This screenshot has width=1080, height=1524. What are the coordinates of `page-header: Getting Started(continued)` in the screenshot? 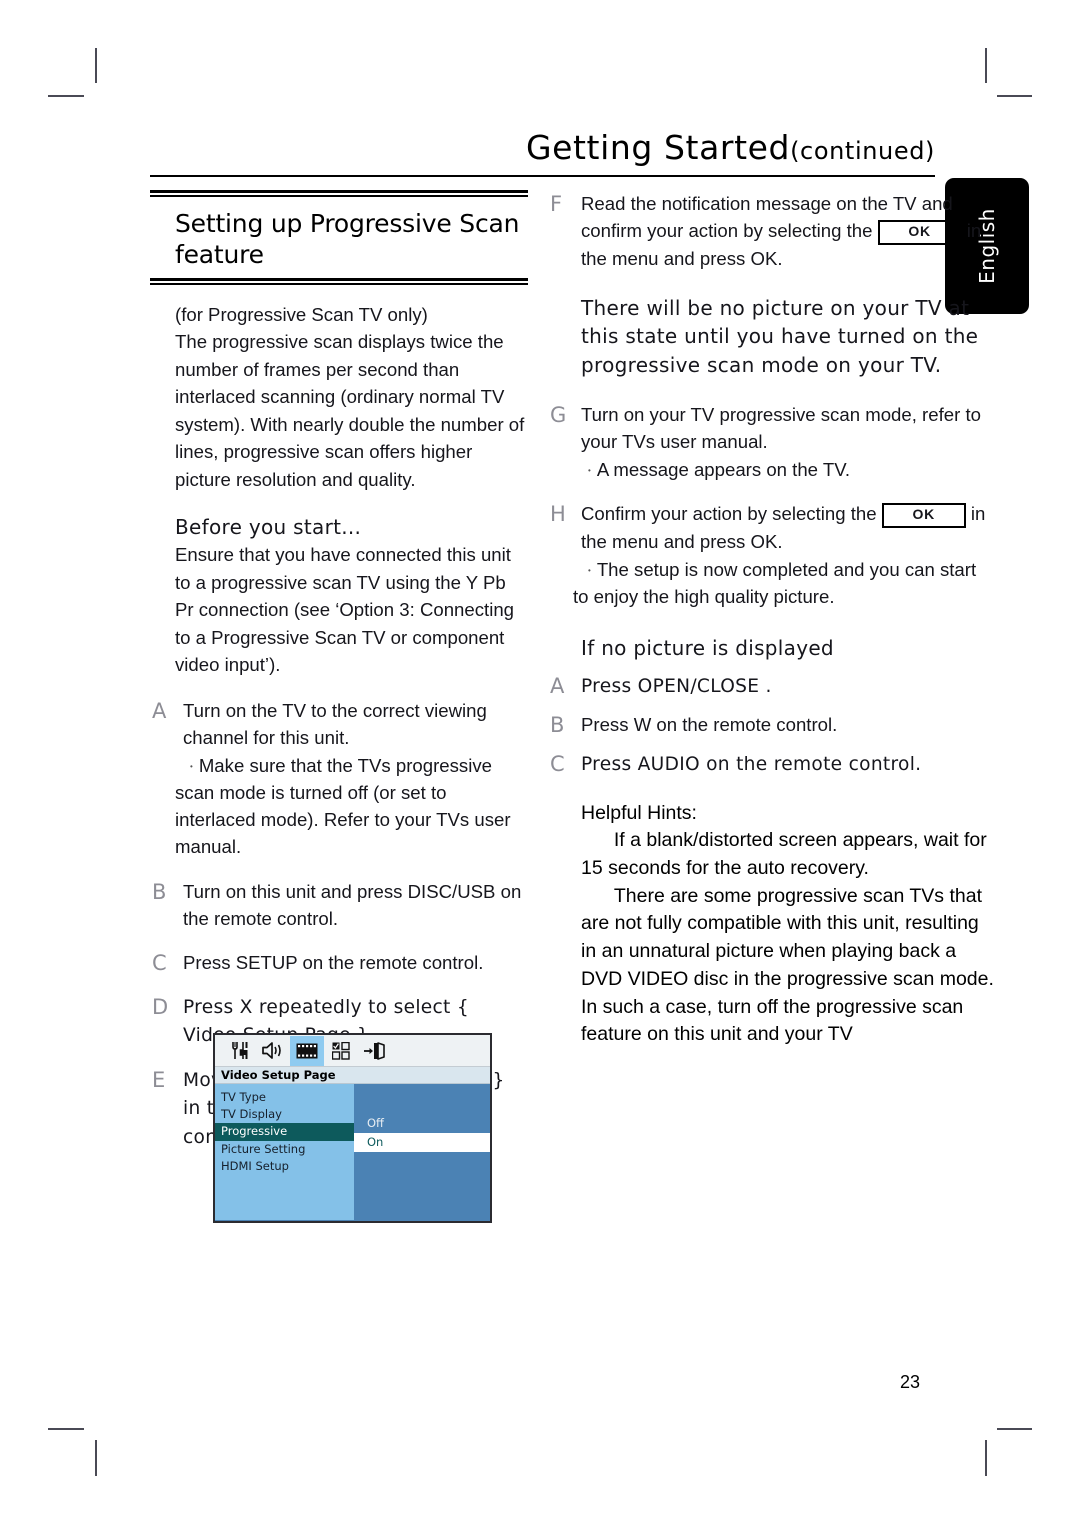 It's located at (542, 147).